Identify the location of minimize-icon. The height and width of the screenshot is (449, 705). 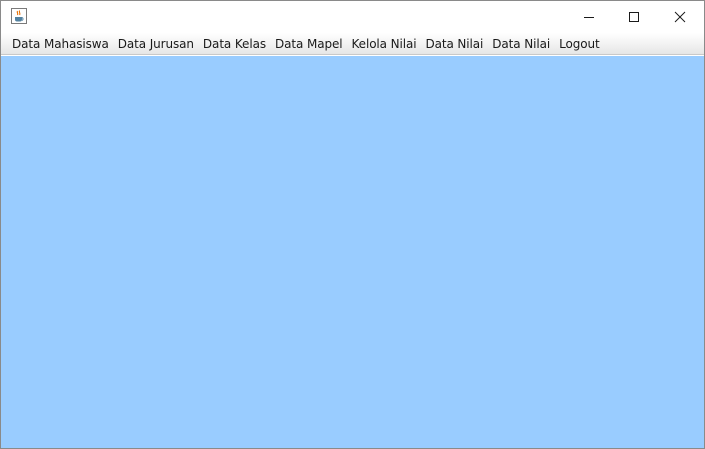
(589, 17).